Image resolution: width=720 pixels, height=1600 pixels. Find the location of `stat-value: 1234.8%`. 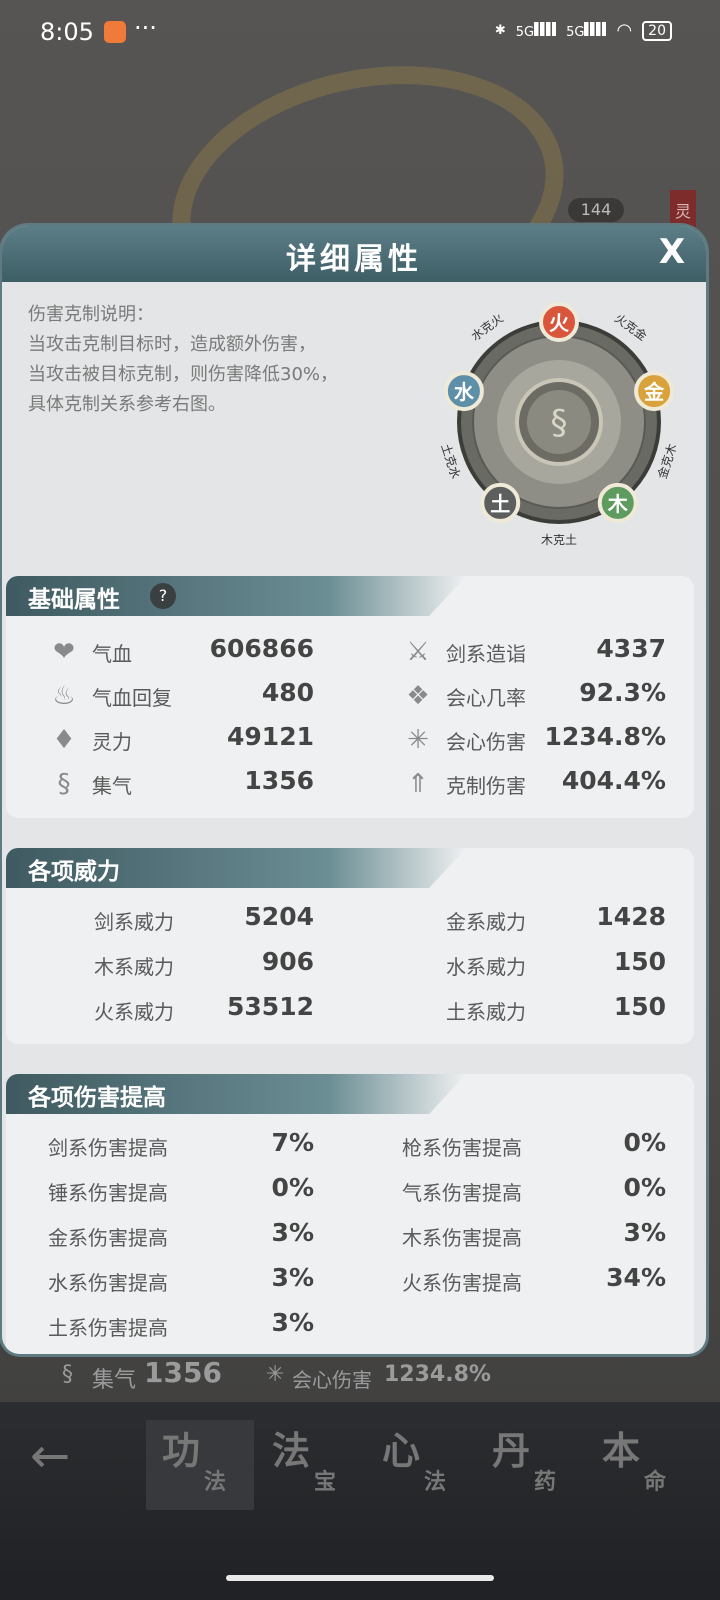

stat-value: 1234.8% is located at coordinates (605, 736).